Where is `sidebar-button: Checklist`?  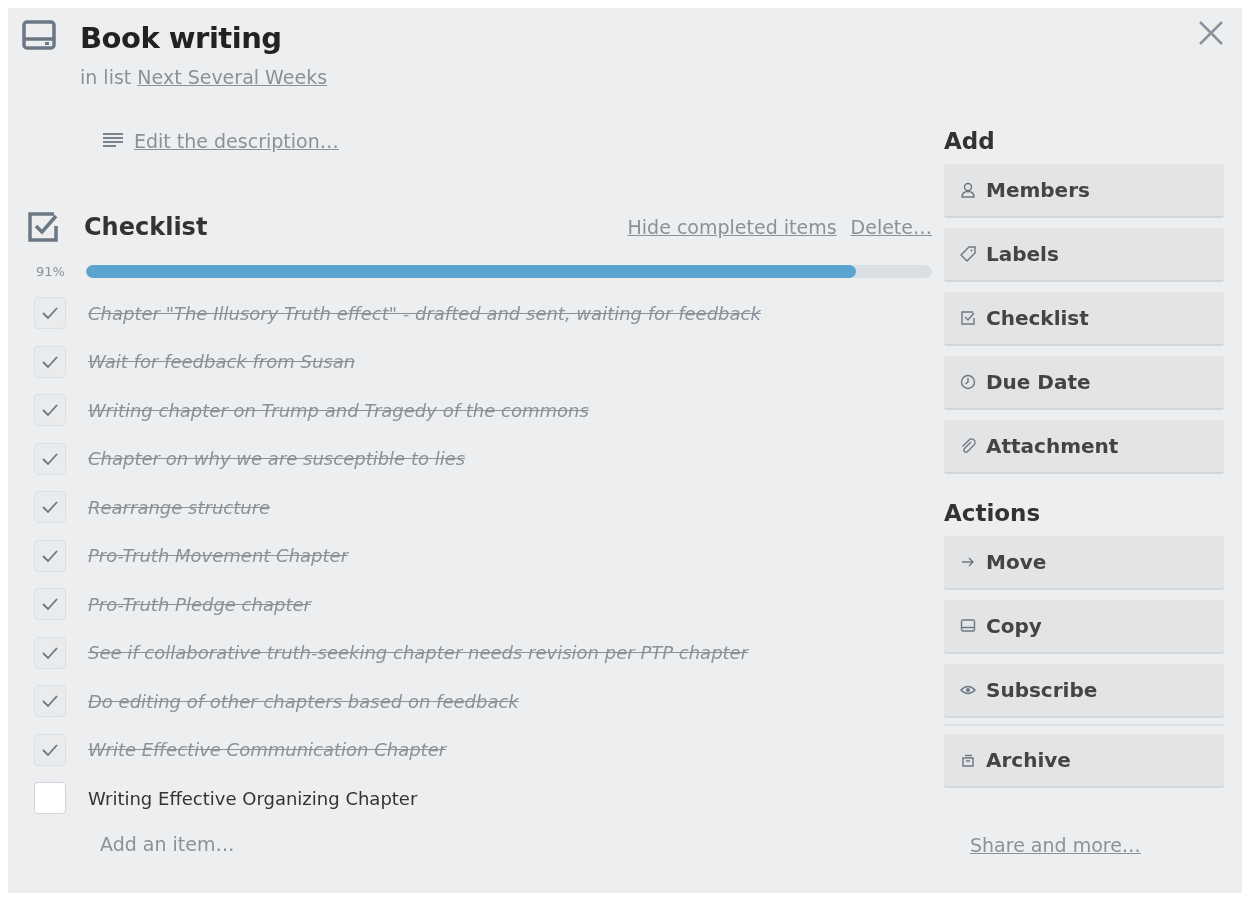
sidebar-button: Checklist is located at coordinates (1084, 319).